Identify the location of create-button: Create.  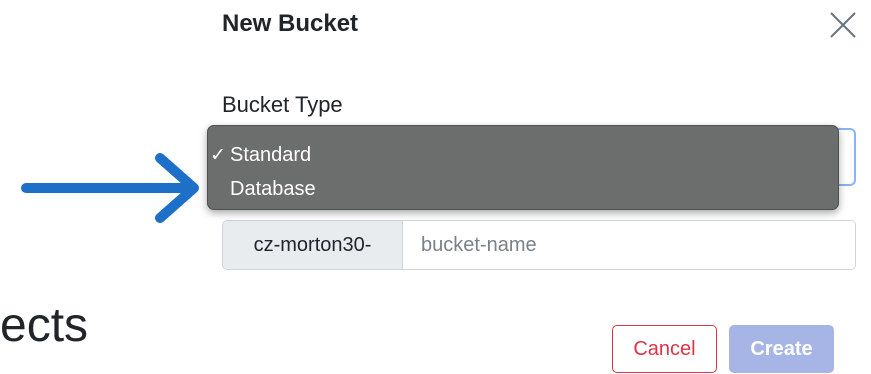
(781, 349).